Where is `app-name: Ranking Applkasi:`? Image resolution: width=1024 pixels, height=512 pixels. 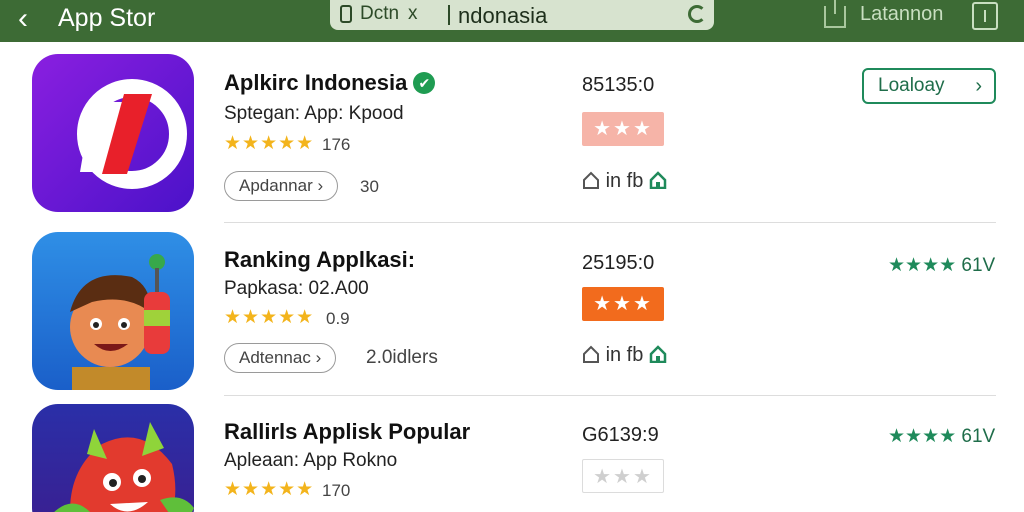 app-name: Ranking Applkasi: is located at coordinates (319, 260).